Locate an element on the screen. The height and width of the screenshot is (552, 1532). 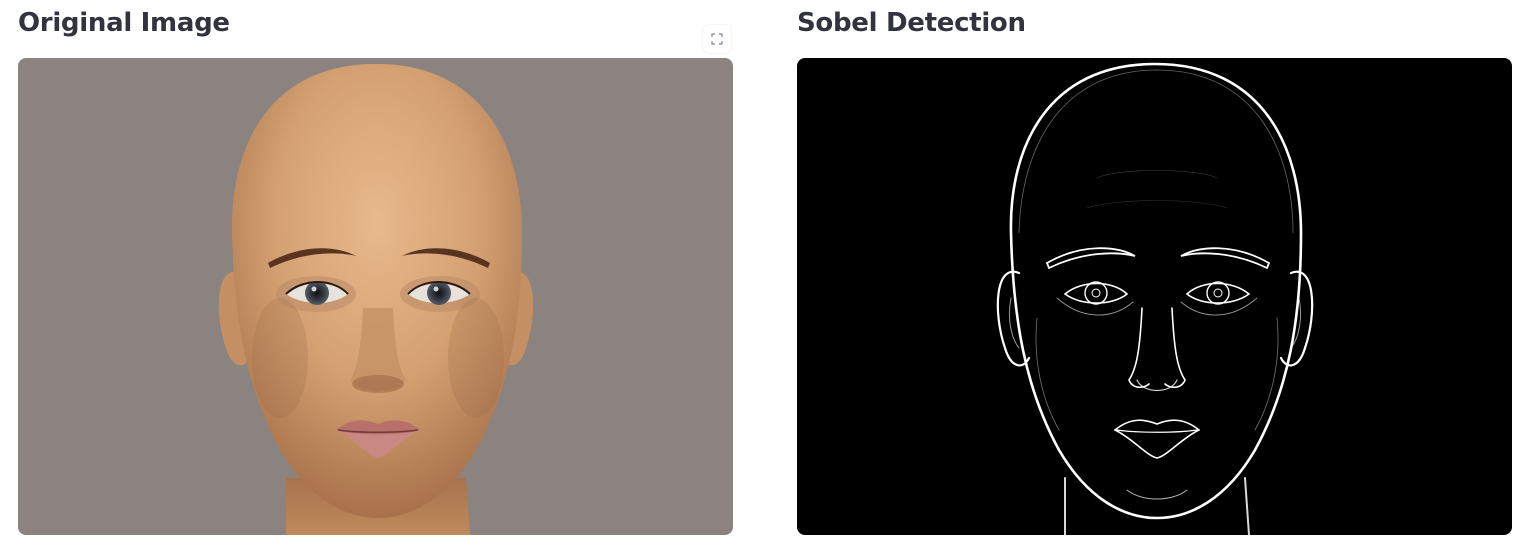
fullscreen-button is located at coordinates (717, 39).